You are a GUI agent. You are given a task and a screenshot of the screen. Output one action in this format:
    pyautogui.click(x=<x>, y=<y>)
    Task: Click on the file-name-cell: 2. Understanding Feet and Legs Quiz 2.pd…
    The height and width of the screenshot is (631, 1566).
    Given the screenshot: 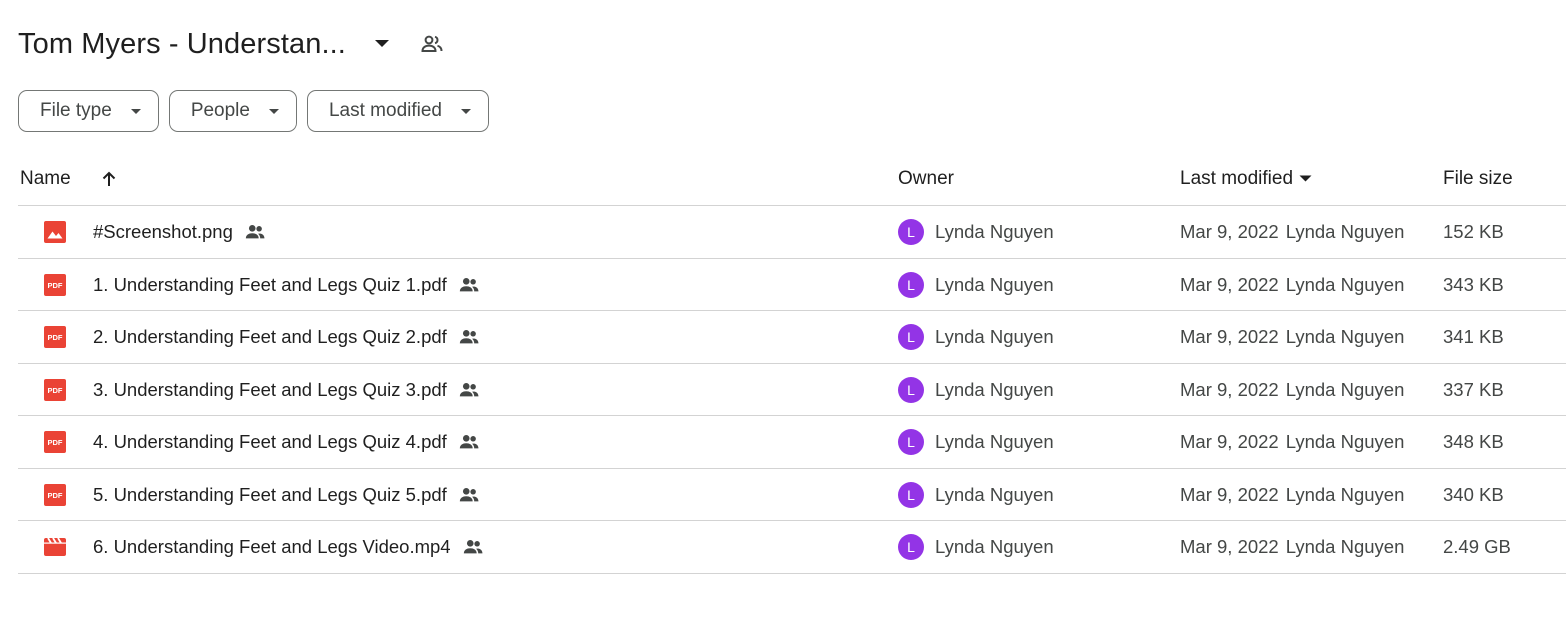 What is the action you would take?
    pyautogui.click(x=286, y=337)
    